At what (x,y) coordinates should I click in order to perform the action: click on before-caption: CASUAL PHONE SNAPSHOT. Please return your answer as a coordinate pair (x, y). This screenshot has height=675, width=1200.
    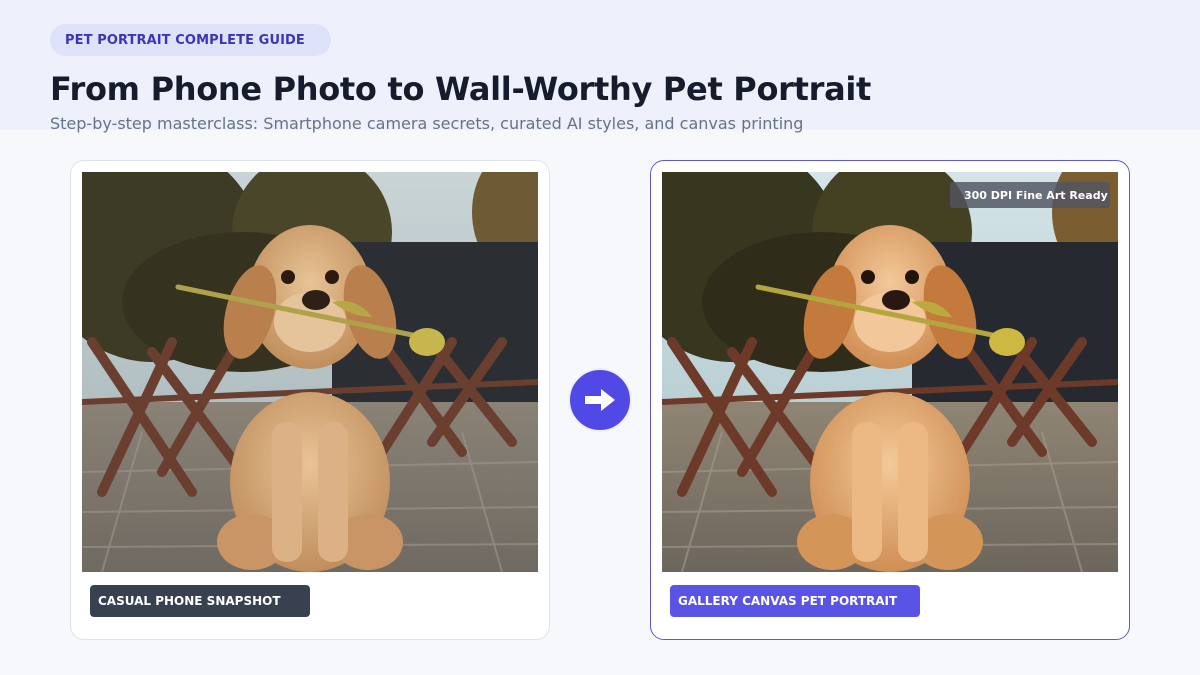
    Looking at the image, I should click on (200, 601).